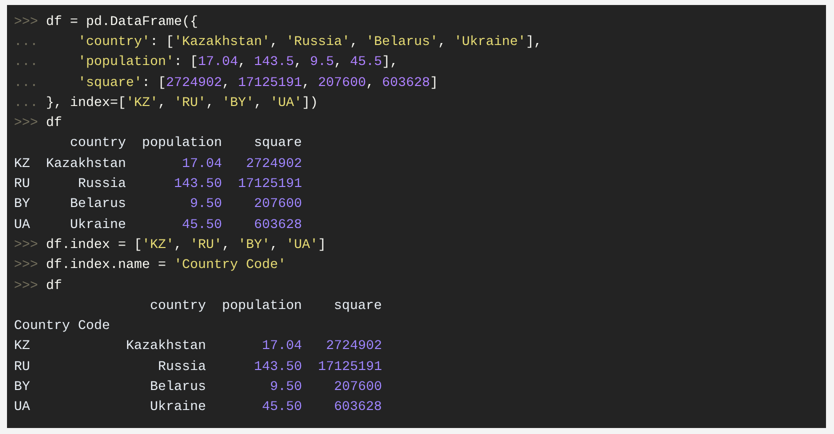 Image resolution: width=834 pixels, height=434 pixels. What do you see at coordinates (182, 103) in the screenshot?
I see `code-line: }, index=['KZ', 'RU', 'BY', 'UA'])` at bounding box center [182, 103].